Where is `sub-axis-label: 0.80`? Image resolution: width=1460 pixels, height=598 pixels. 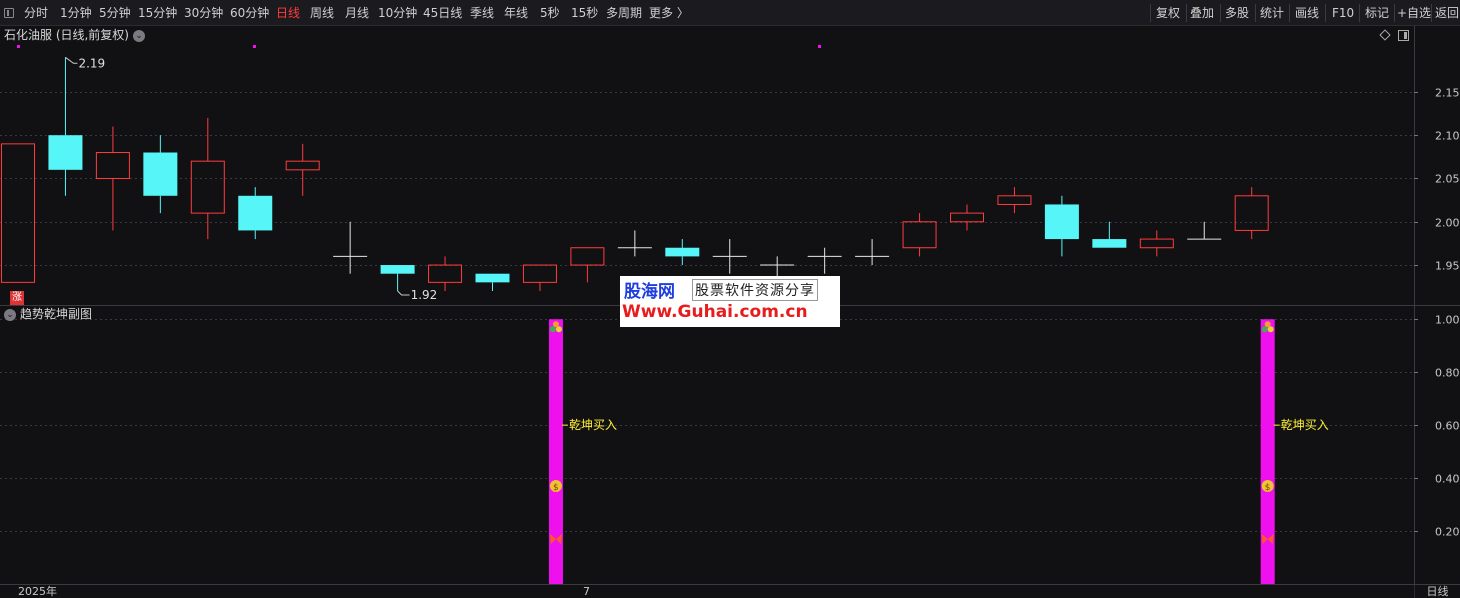 sub-axis-label: 0.80 is located at coordinates (1447, 373).